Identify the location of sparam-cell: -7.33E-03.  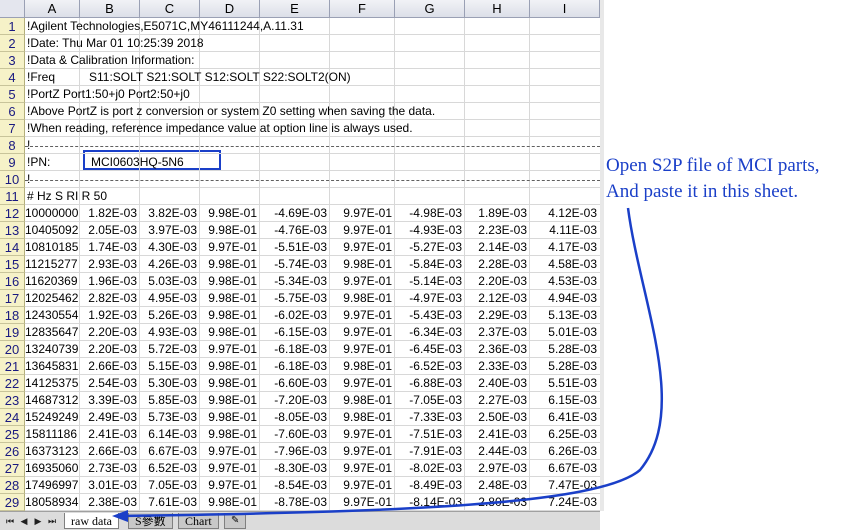
(428, 417).